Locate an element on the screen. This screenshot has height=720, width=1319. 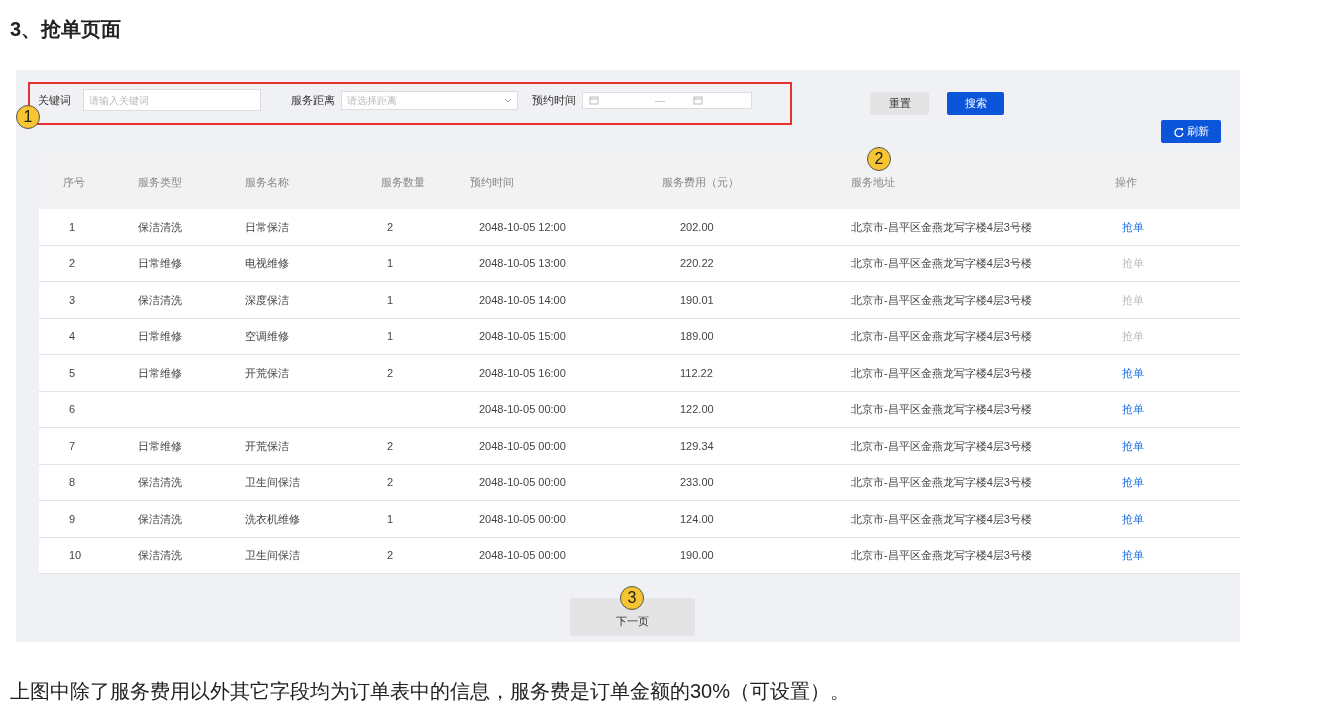
table-cell-text: 202.00 is located at coordinates (697, 227).